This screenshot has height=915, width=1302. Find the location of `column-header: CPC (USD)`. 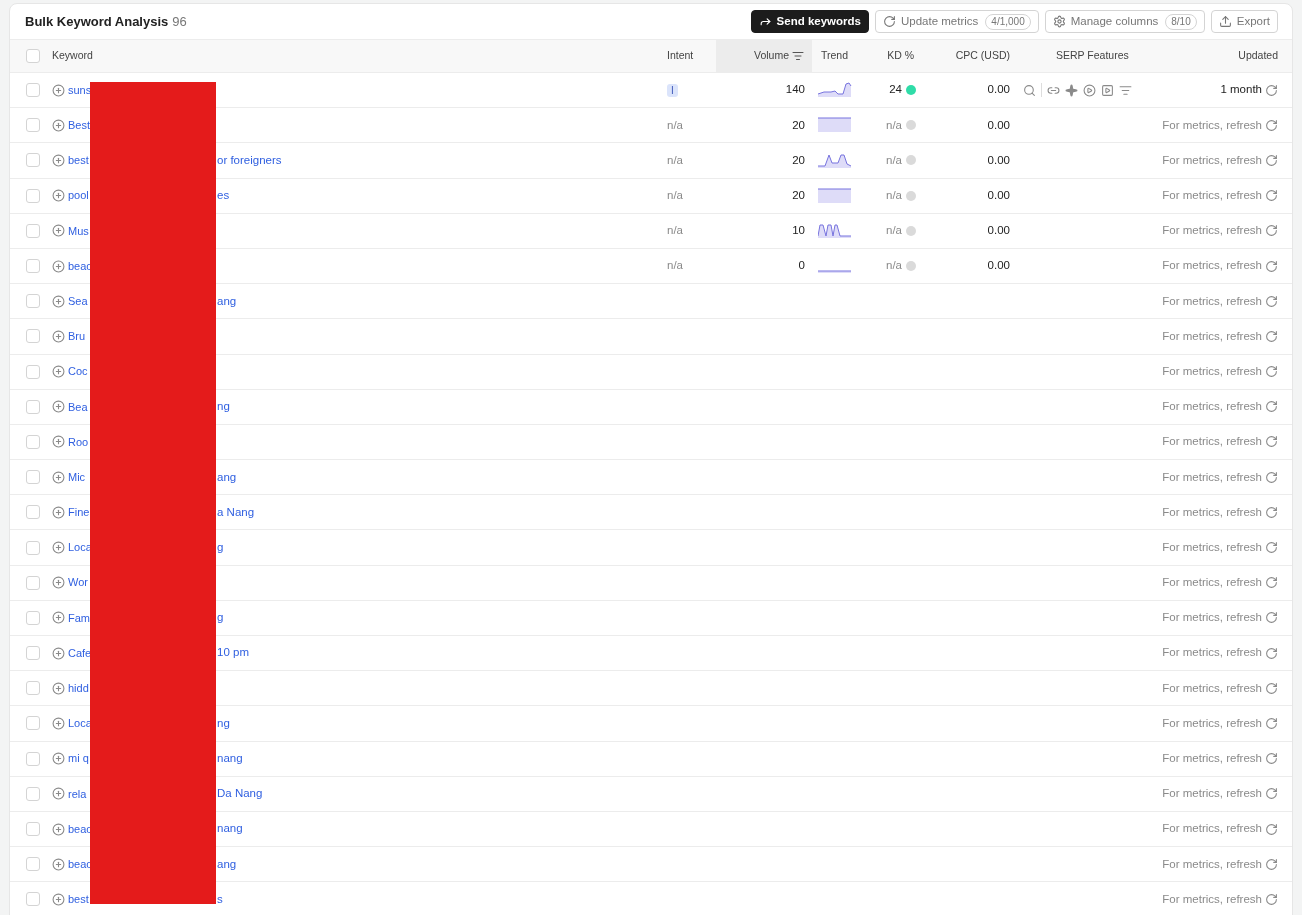

column-header: CPC (USD) is located at coordinates (982, 56).